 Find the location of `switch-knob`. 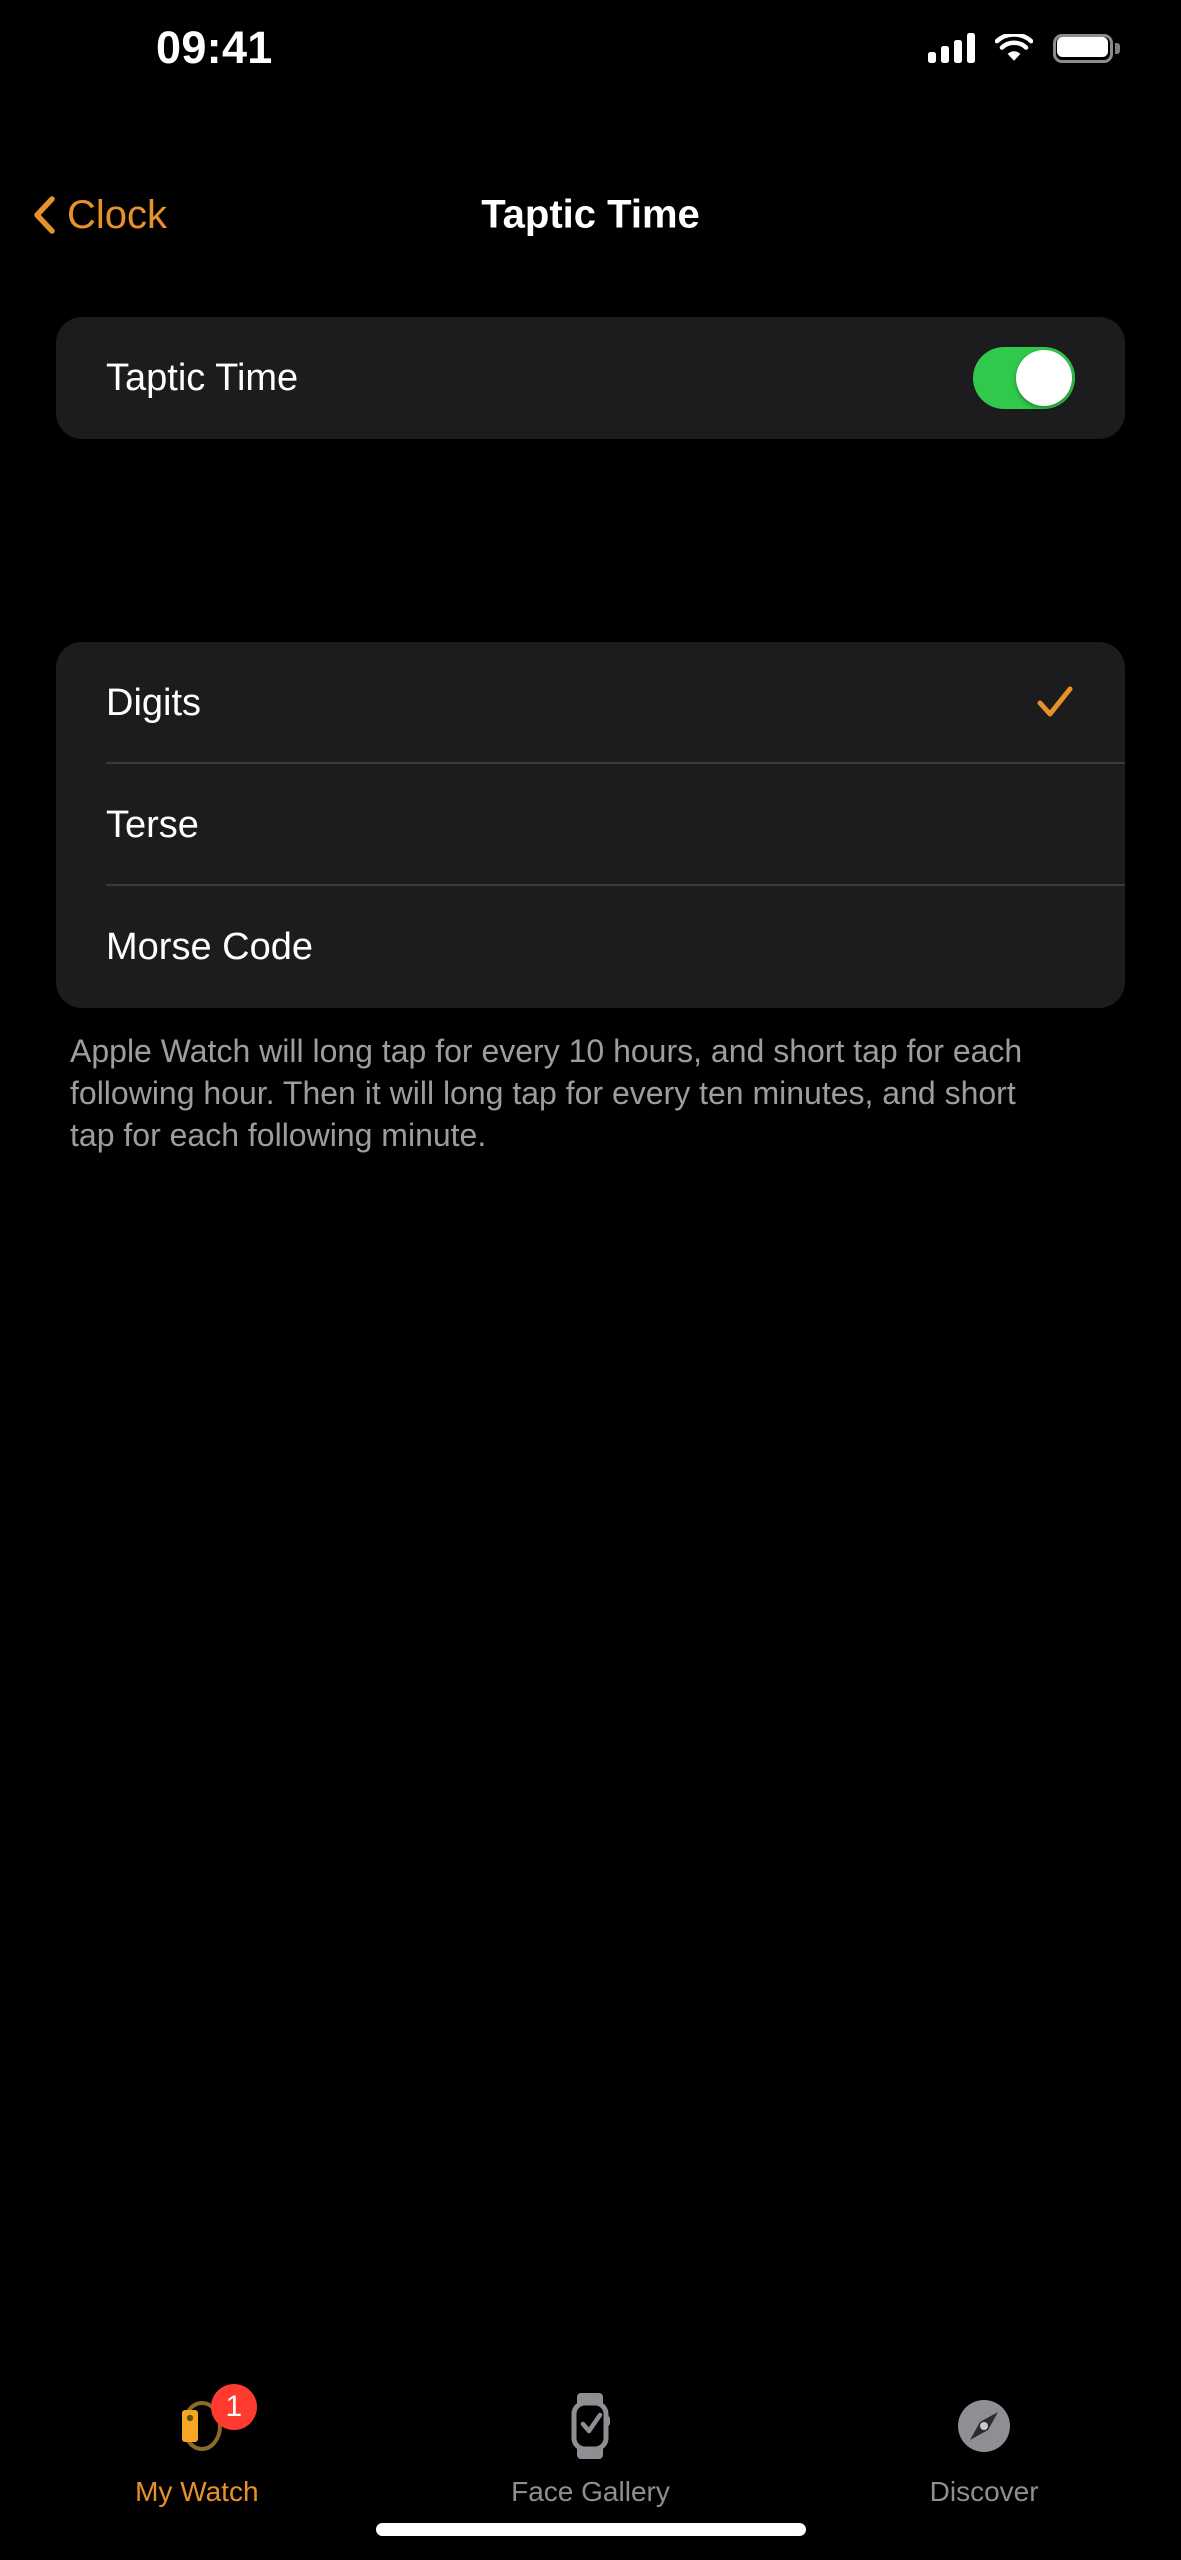

switch-knob is located at coordinates (1044, 378).